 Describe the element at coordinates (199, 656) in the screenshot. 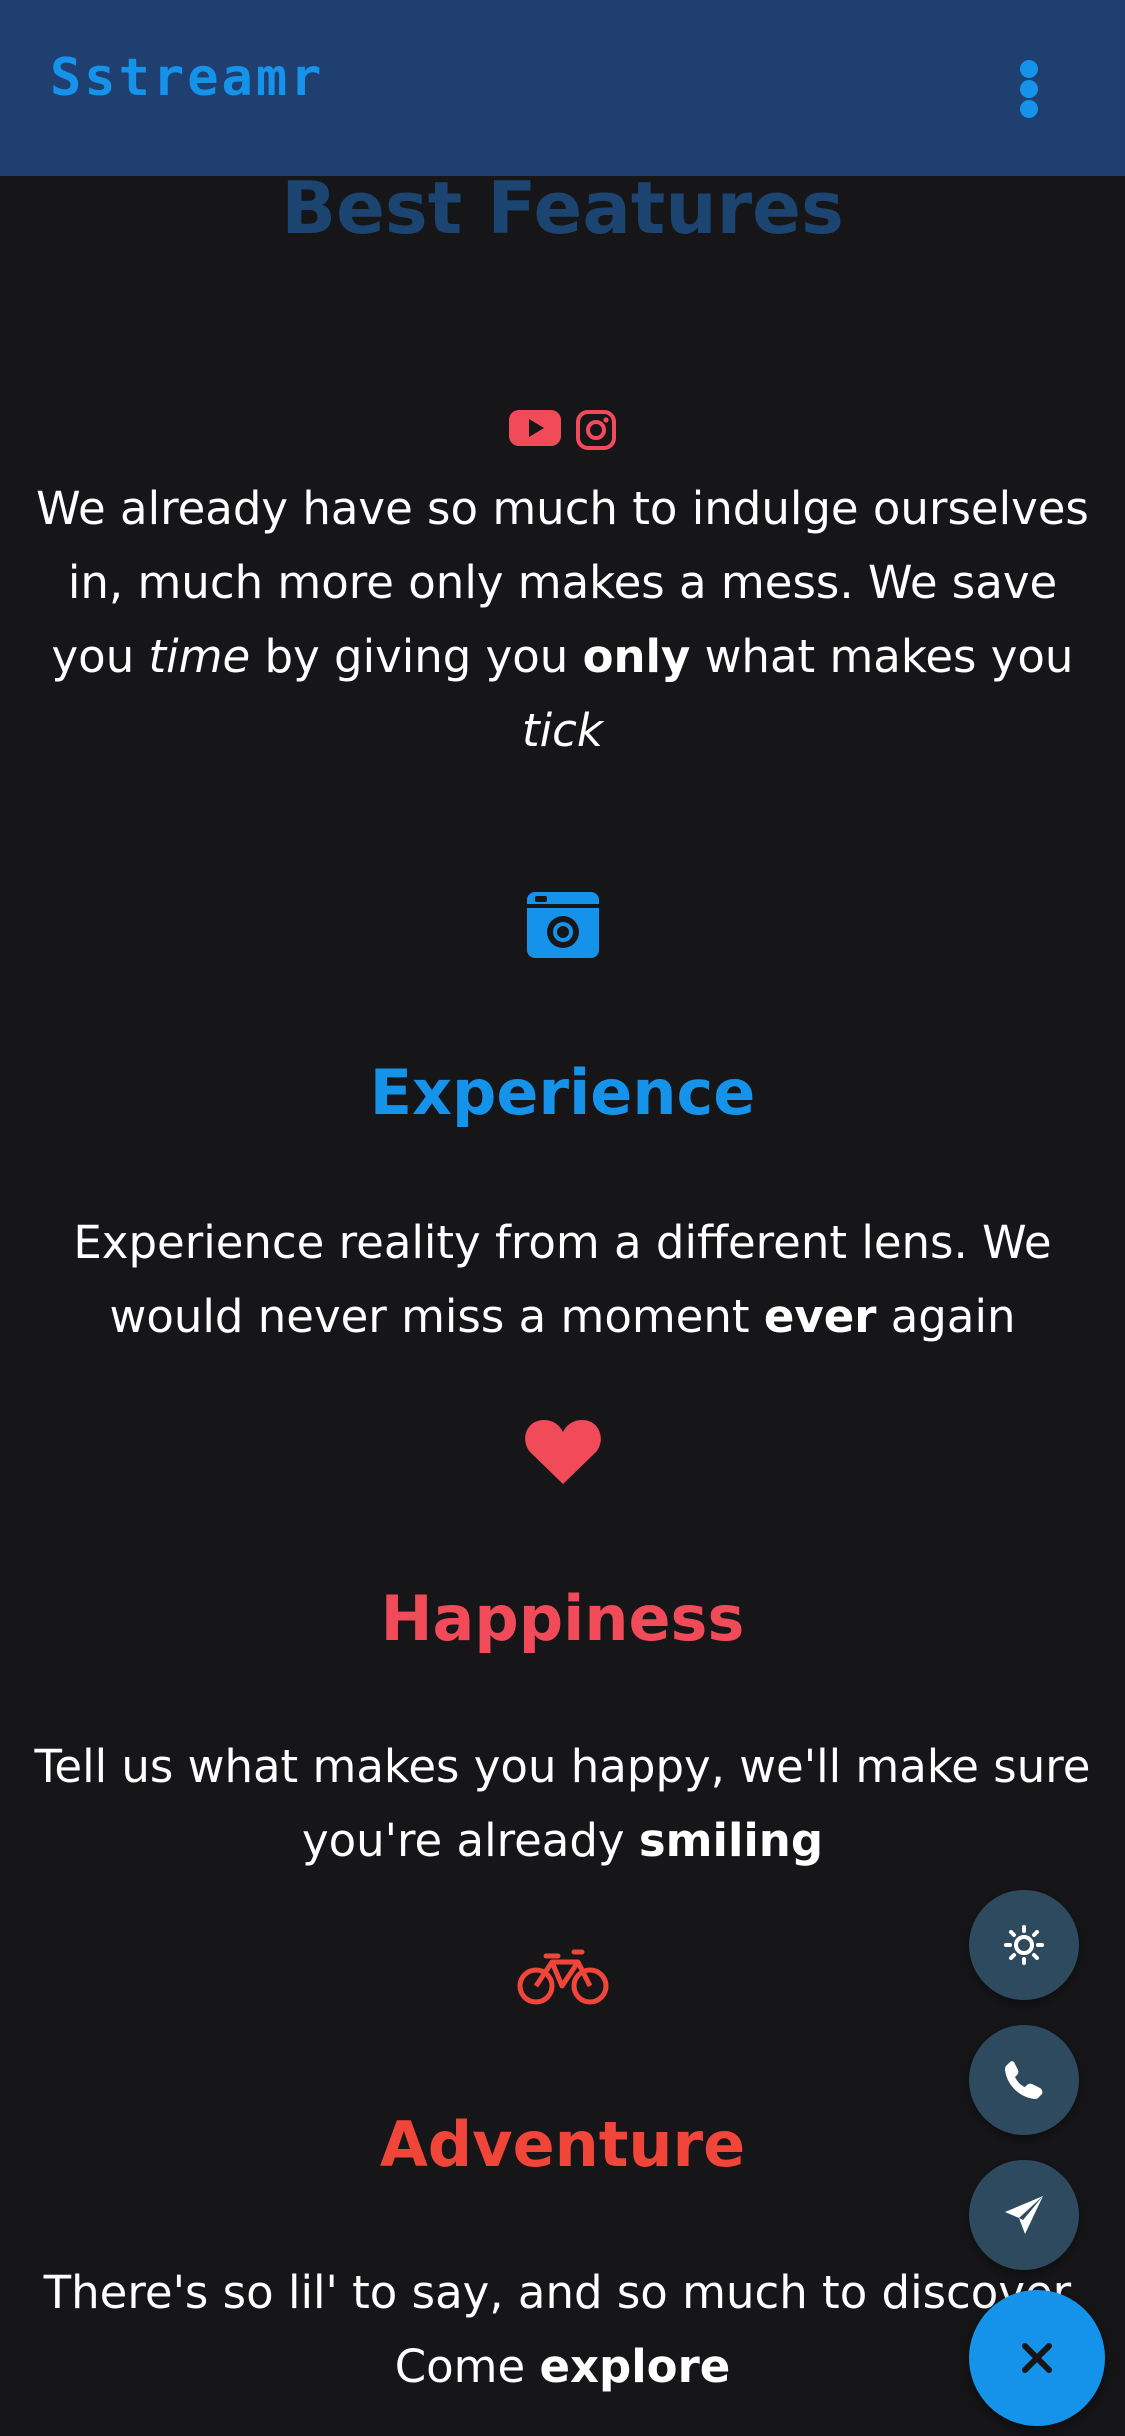

I see `intro-emphasis-time: time` at that location.